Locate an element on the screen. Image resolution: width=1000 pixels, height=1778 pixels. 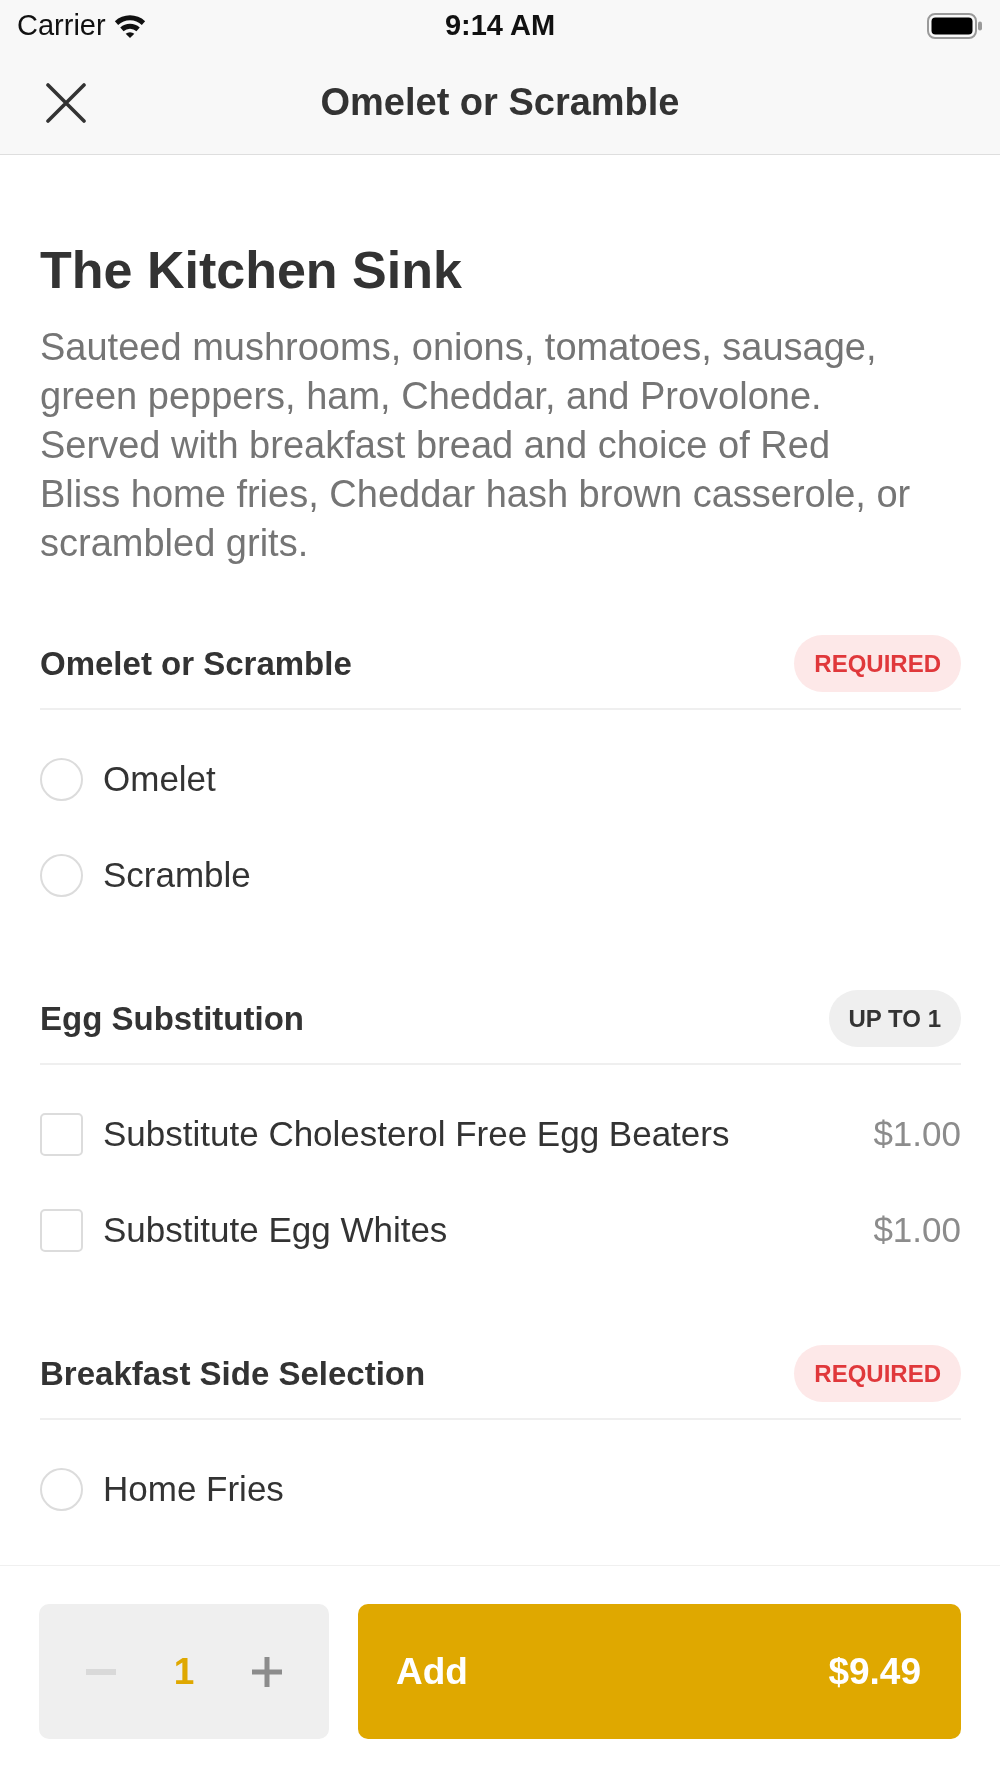
add-to-order-button: Add $9.49 is located at coordinates (659, 1671).